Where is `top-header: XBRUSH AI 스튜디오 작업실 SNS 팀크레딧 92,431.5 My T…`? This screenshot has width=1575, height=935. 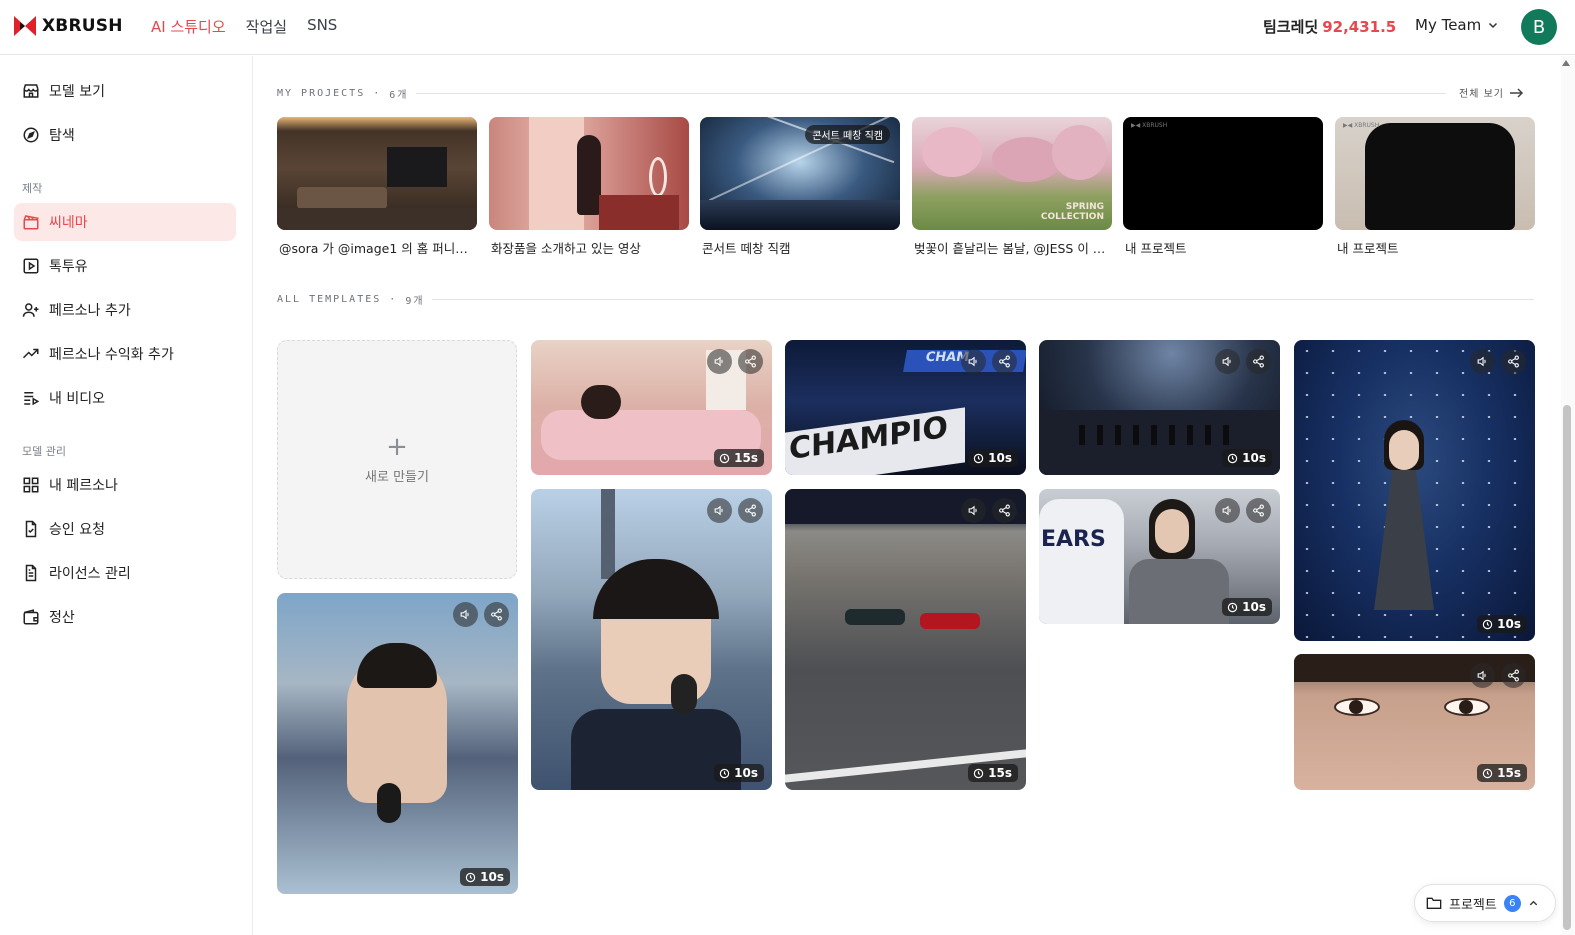 top-header: XBRUSH AI 스튜디오 작업실 SNS 팀크레딧 92,431.5 My T… is located at coordinates (787, 27).